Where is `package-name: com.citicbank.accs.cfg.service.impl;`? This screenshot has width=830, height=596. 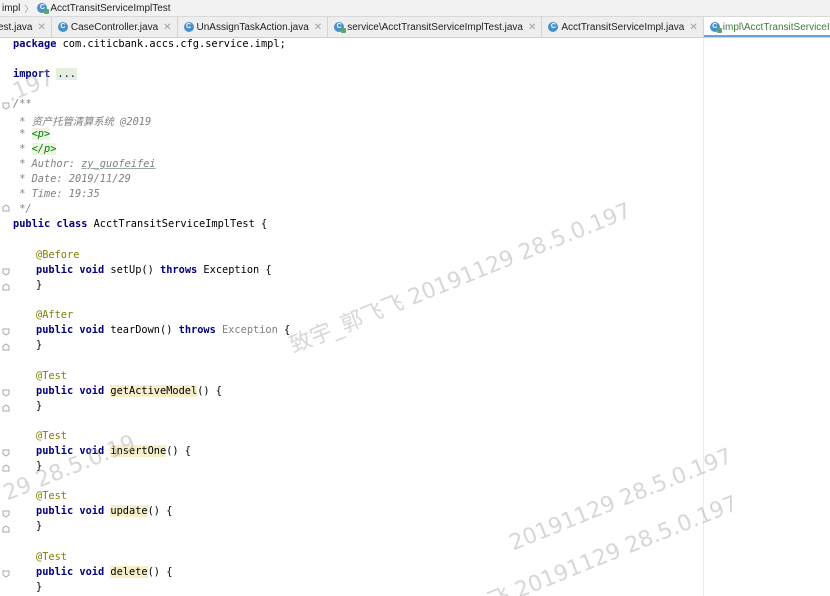
package-name: com.citicbank.accs.cfg.service.impl; is located at coordinates (171, 44).